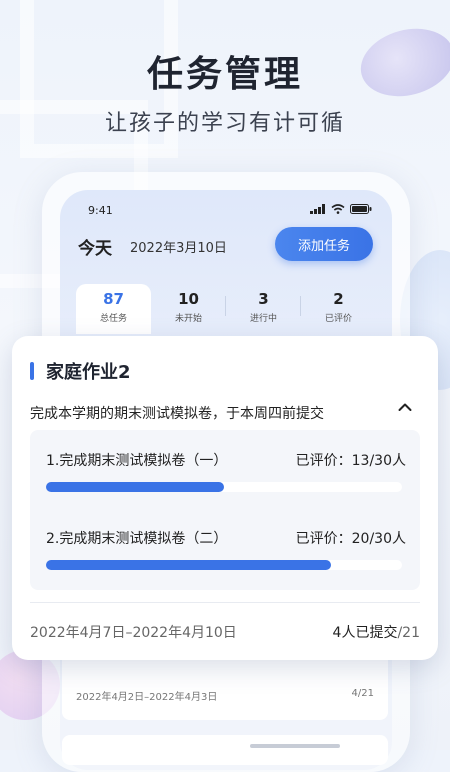  Describe the element at coordinates (133, 633) in the screenshot. I see `task-date-range: 2022年4月7日–2022年4月10日` at that location.